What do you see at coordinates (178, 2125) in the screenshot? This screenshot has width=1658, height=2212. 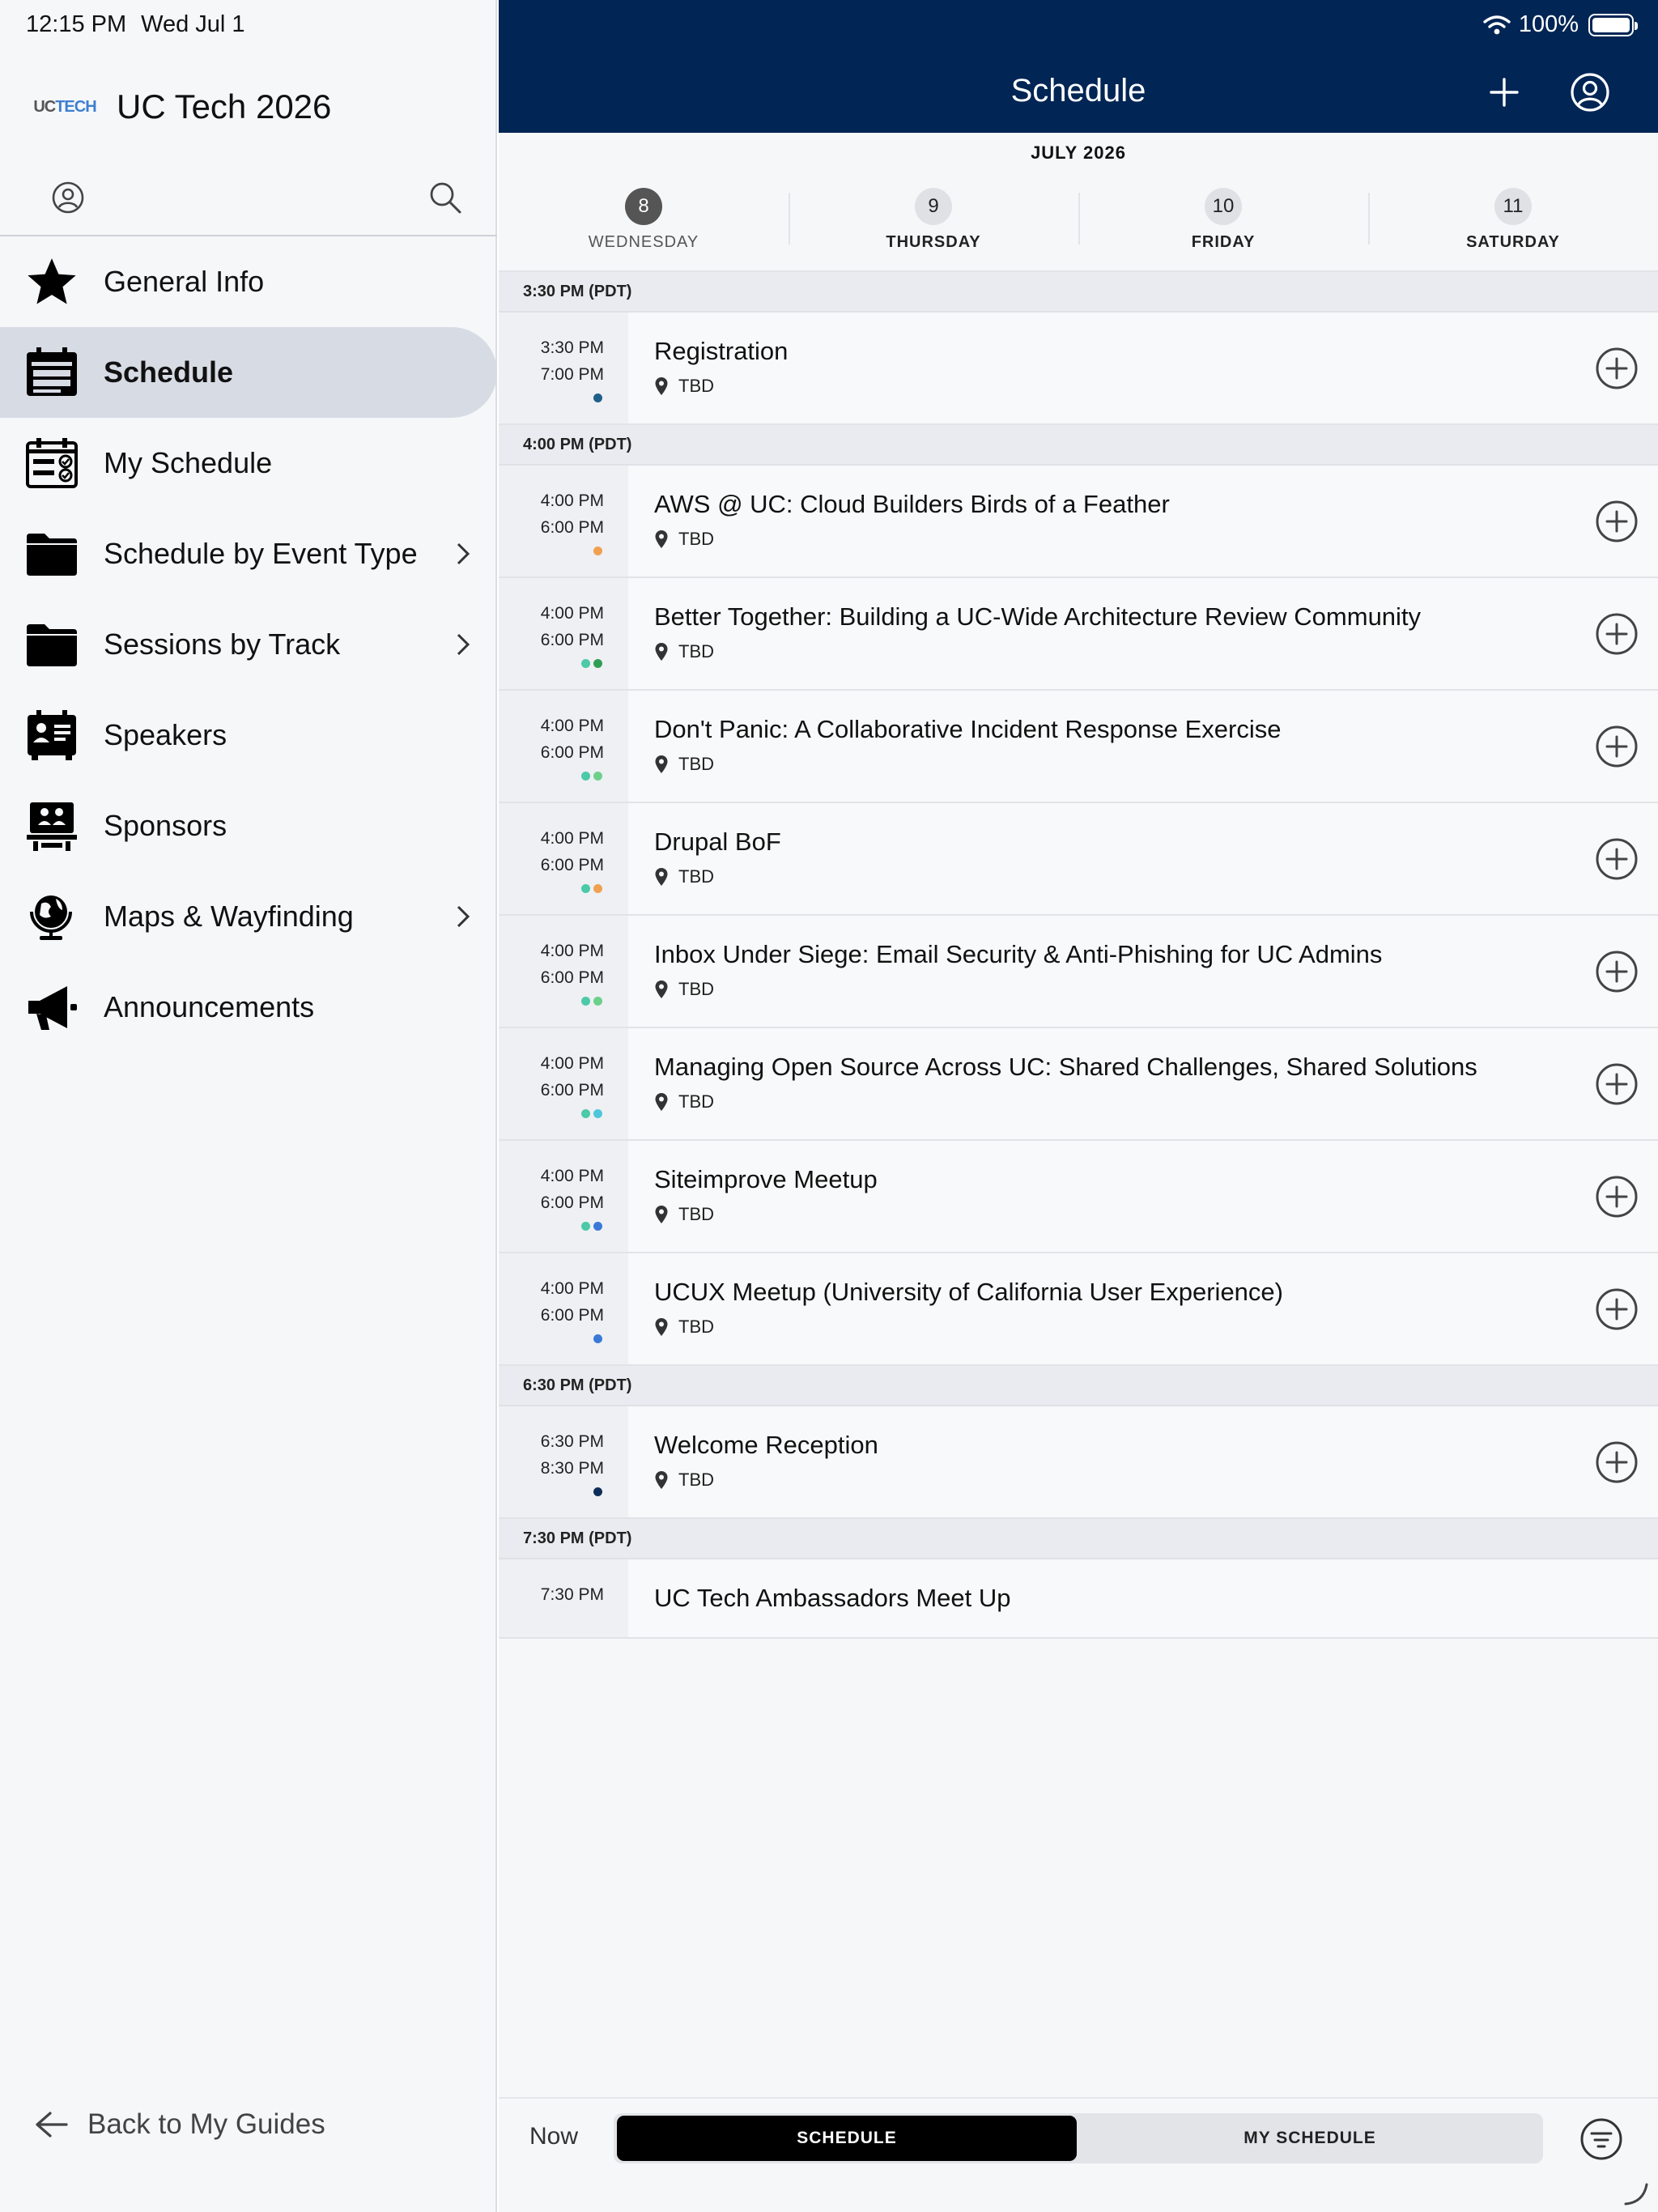 I see `back-to-guides-link: Back to My Guides` at bounding box center [178, 2125].